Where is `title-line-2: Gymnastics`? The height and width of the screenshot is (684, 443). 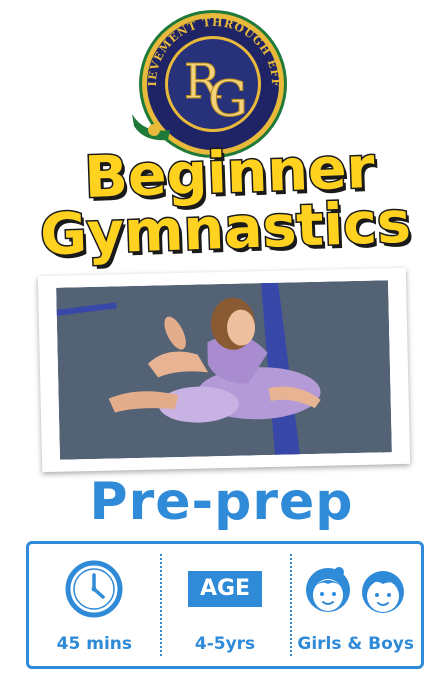 title-line-2: Gymnastics is located at coordinates (226, 229).